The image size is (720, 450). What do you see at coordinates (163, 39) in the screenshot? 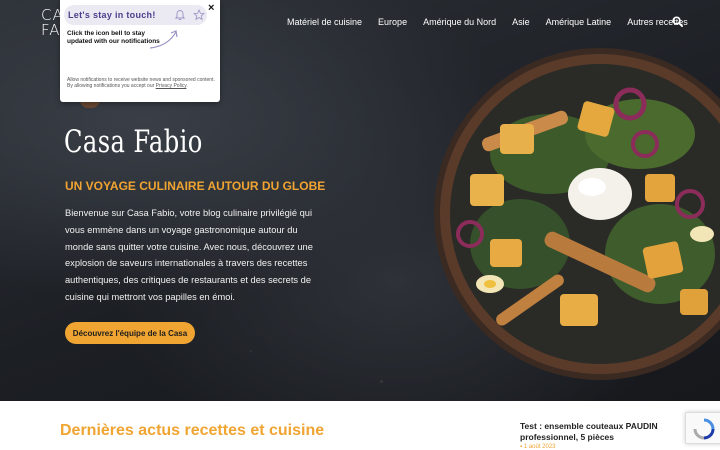
I see `curved-arrow-icon` at bounding box center [163, 39].